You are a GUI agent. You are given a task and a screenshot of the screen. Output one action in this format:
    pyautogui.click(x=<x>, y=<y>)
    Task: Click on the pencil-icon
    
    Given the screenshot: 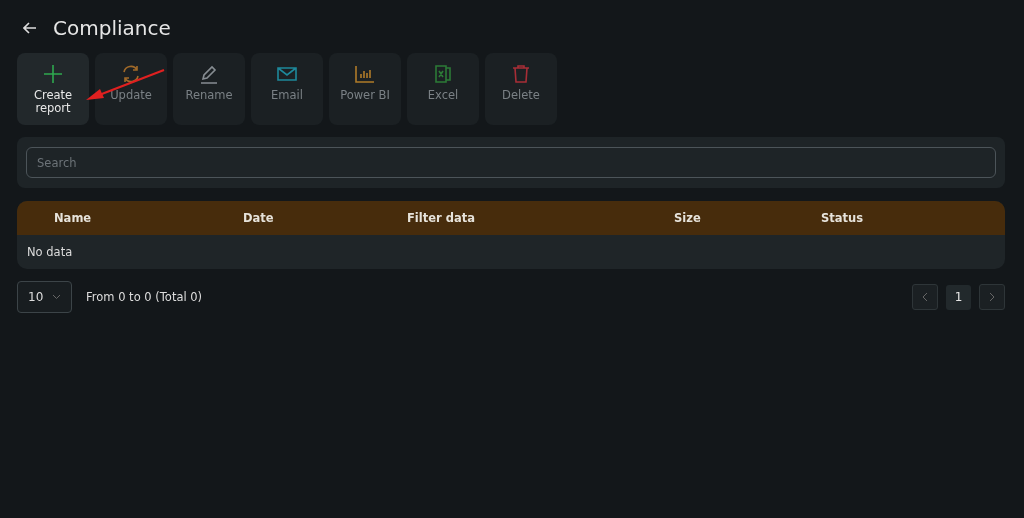 What is the action you would take?
    pyautogui.click(x=209, y=74)
    